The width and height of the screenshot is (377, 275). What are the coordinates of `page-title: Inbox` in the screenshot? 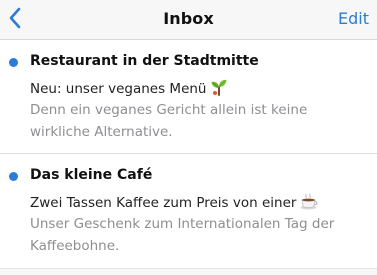 It's located at (188, 18).